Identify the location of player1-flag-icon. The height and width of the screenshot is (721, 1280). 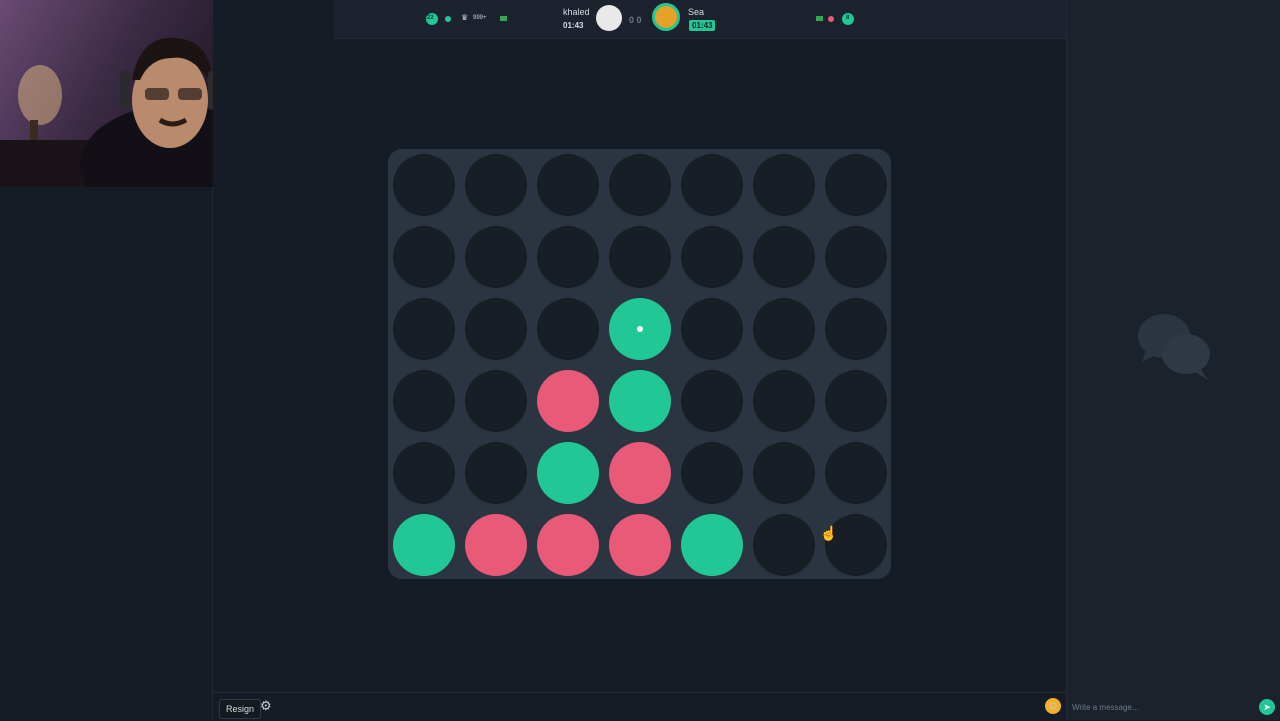
(503, 18).